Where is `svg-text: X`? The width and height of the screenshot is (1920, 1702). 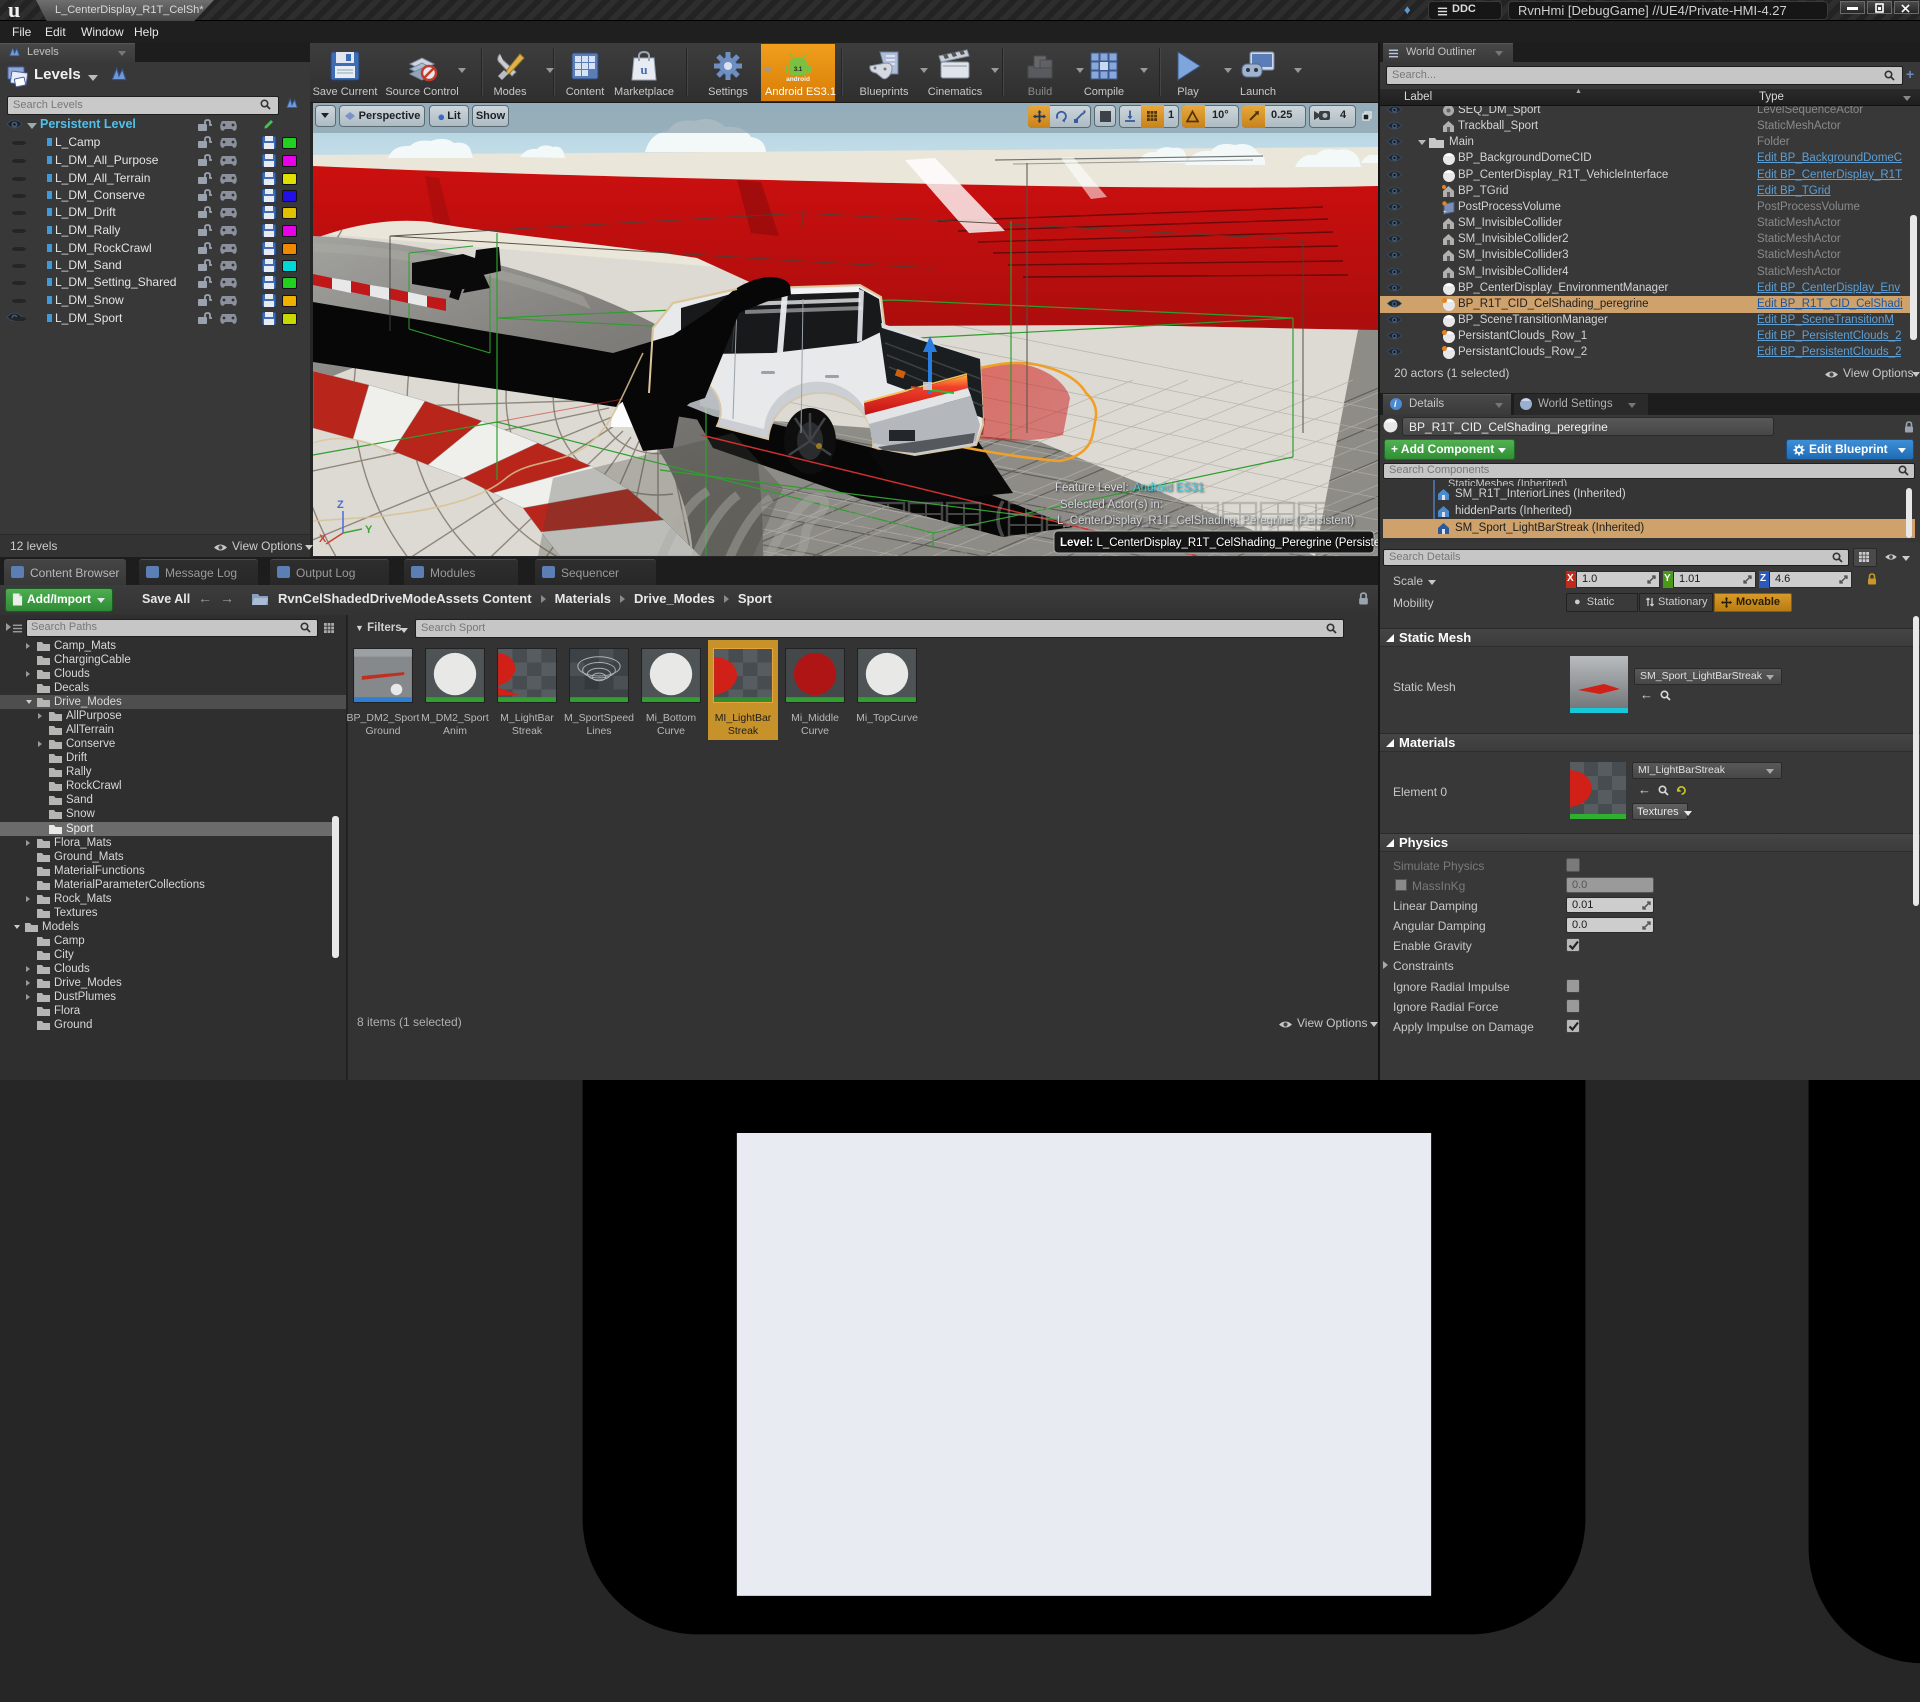 svg-text: X is located at coordinates (323, 539).